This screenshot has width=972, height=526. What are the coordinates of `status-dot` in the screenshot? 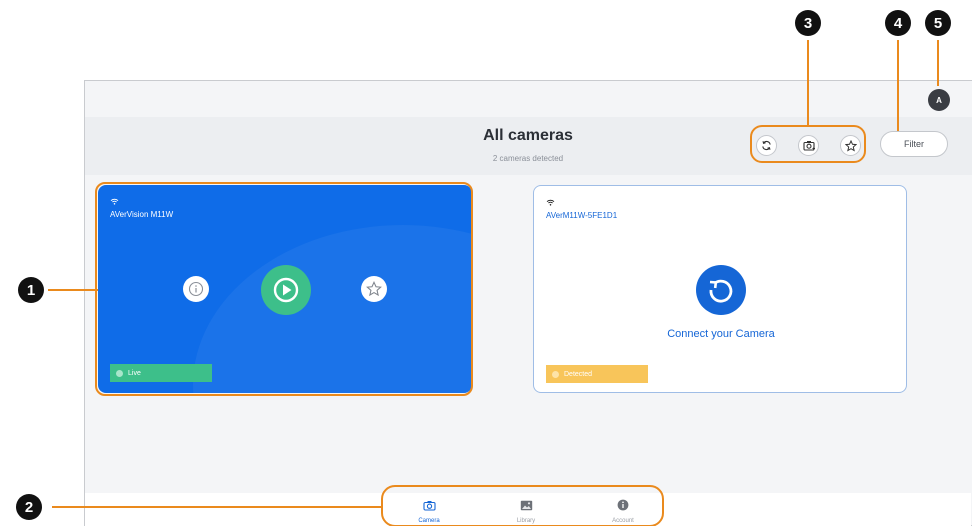 It's located at (555, 374).